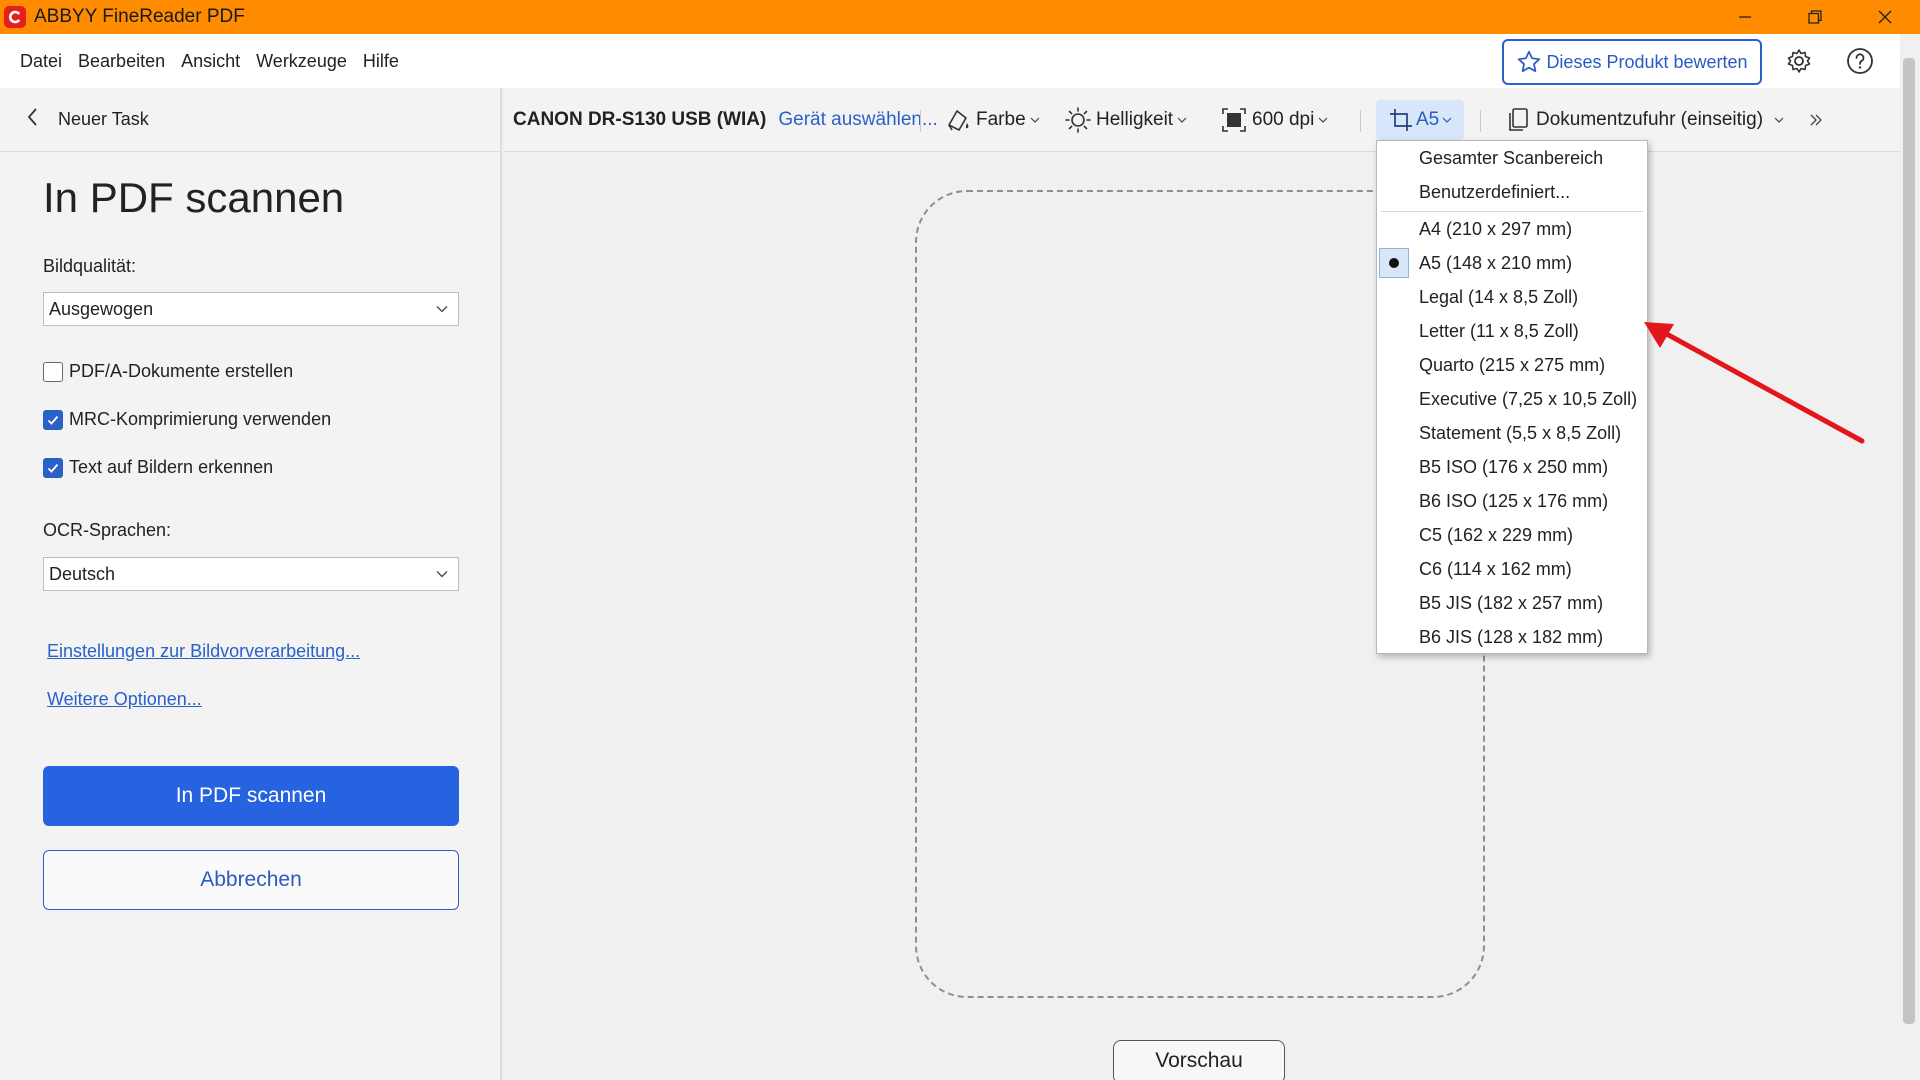 Image resolution: width=1920 pixels, height=1080 pixels. I want to click on selected-radio-indicator, so click(1394, 263).